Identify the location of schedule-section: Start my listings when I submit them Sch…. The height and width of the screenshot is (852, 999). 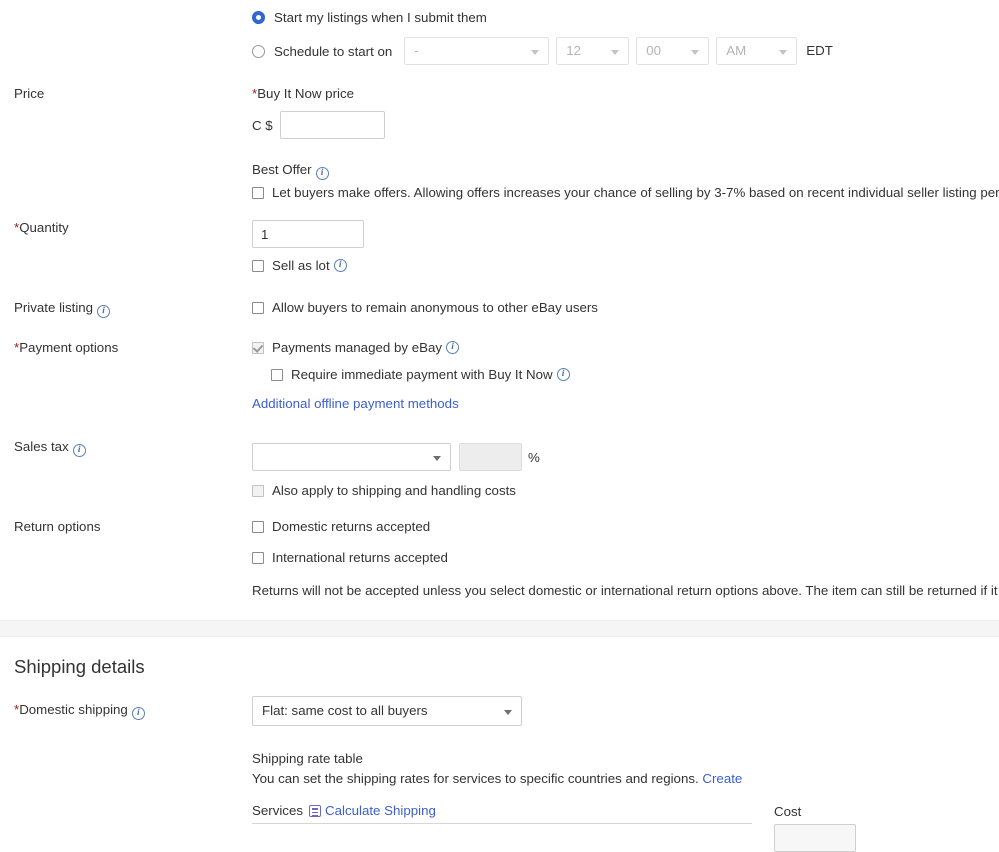
(499, 35).